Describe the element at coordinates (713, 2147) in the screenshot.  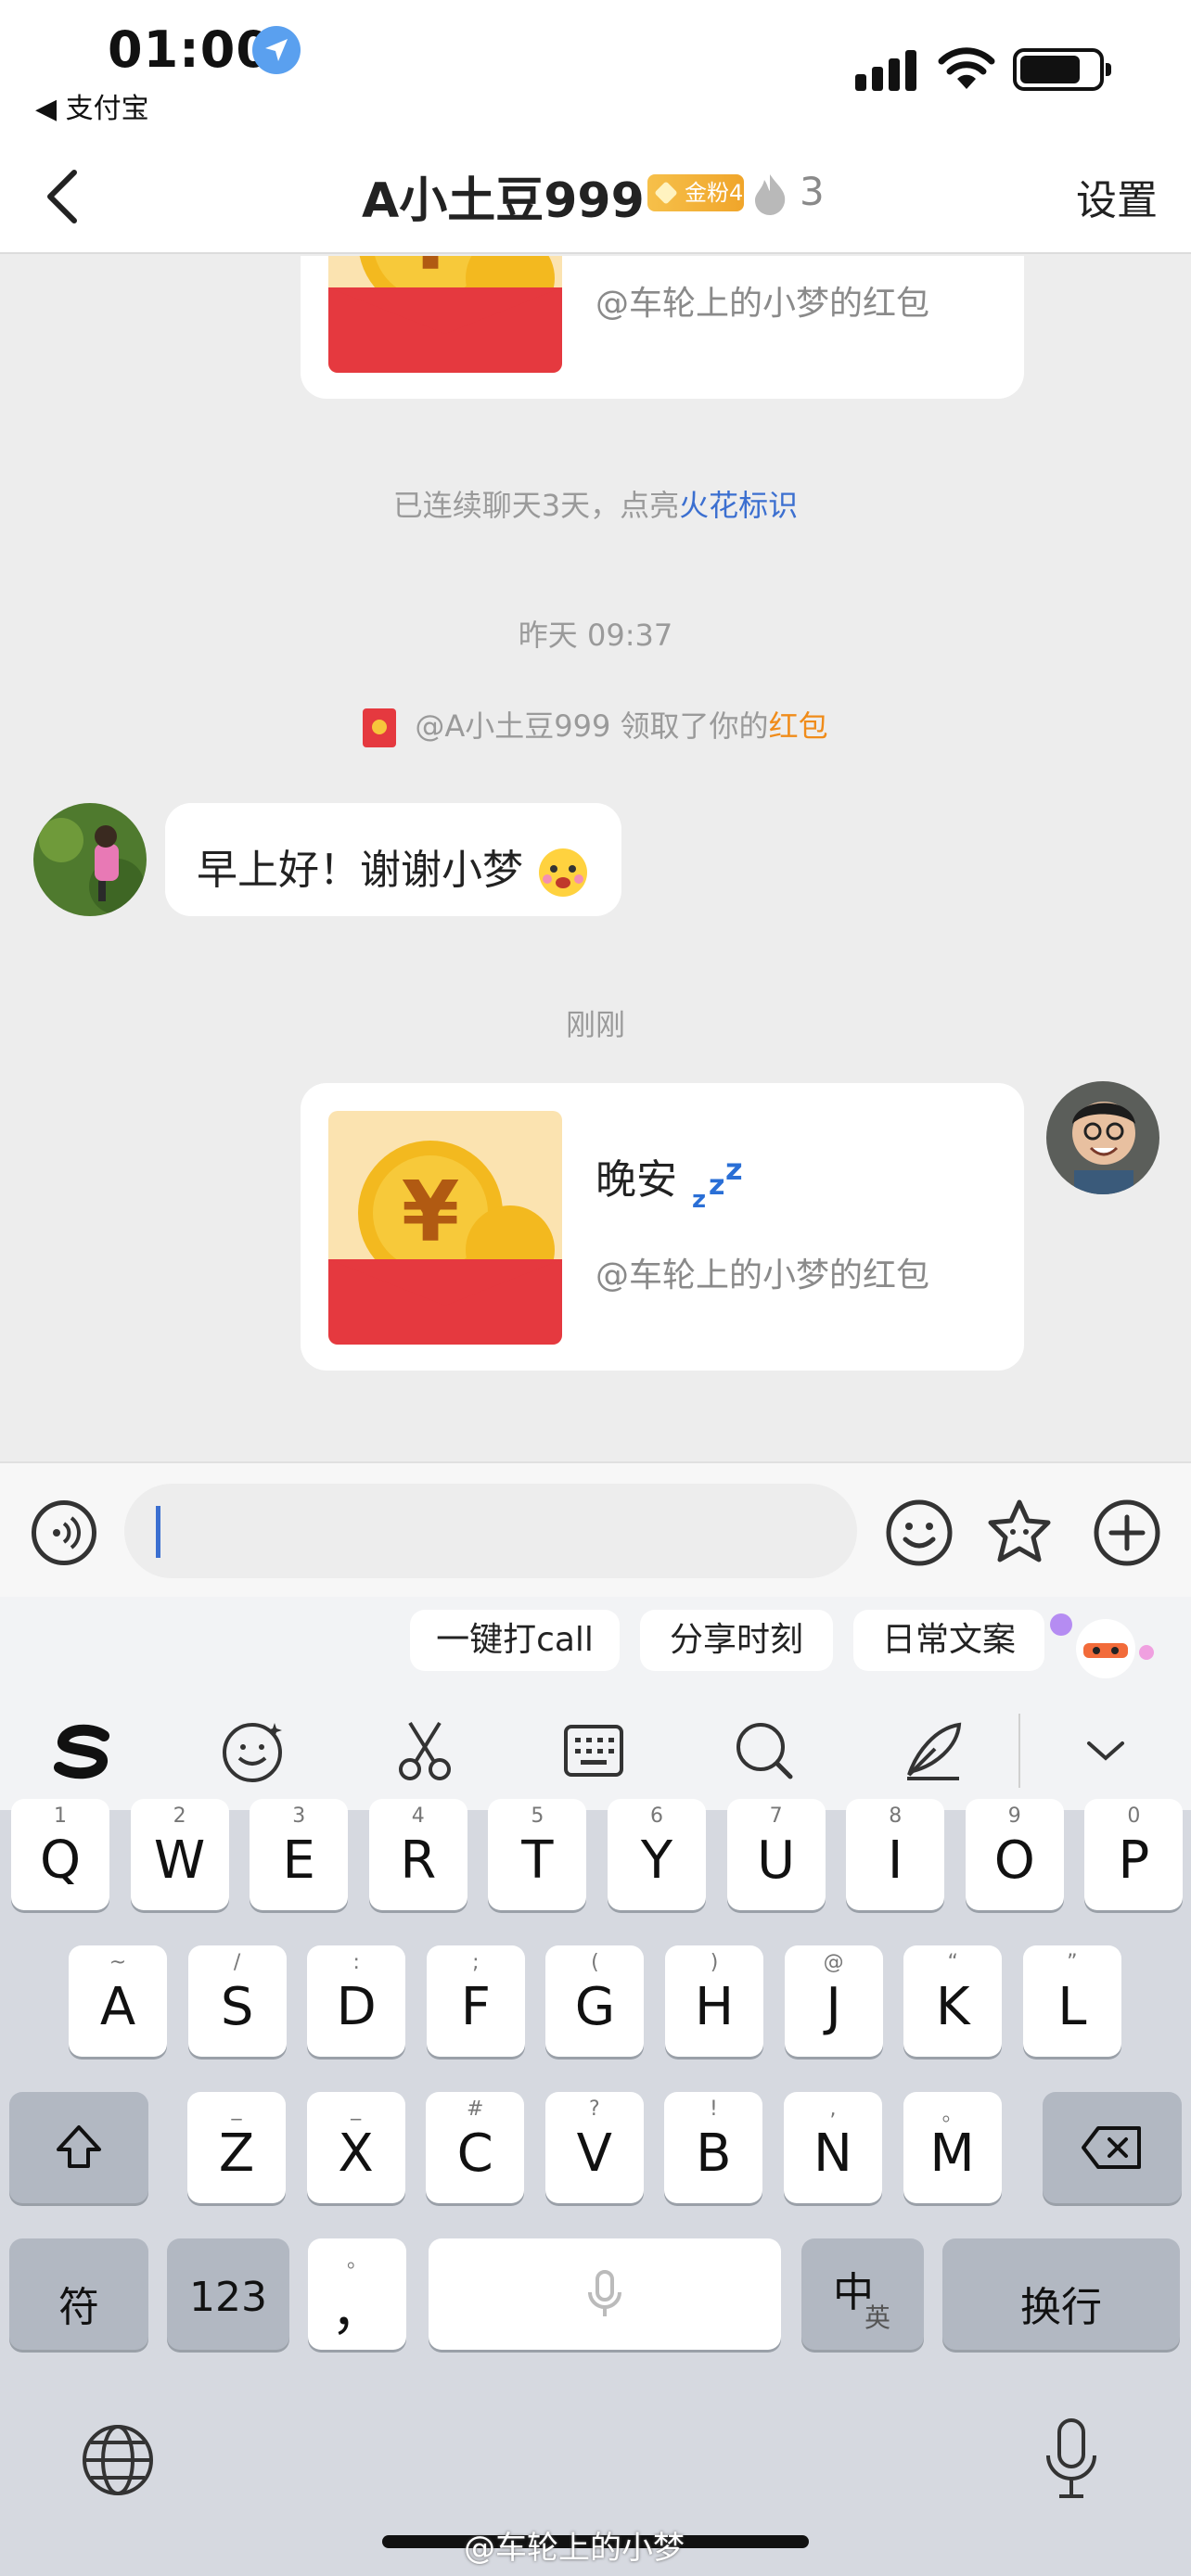
I see `key-b: ! B` at that location.